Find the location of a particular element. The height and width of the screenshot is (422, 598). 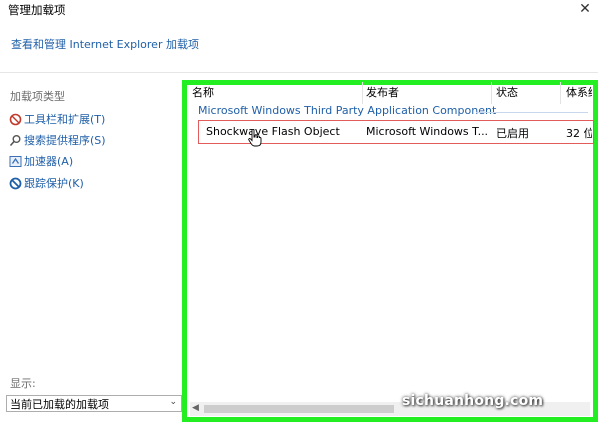

block-icon is located at coordinates (15, 183).